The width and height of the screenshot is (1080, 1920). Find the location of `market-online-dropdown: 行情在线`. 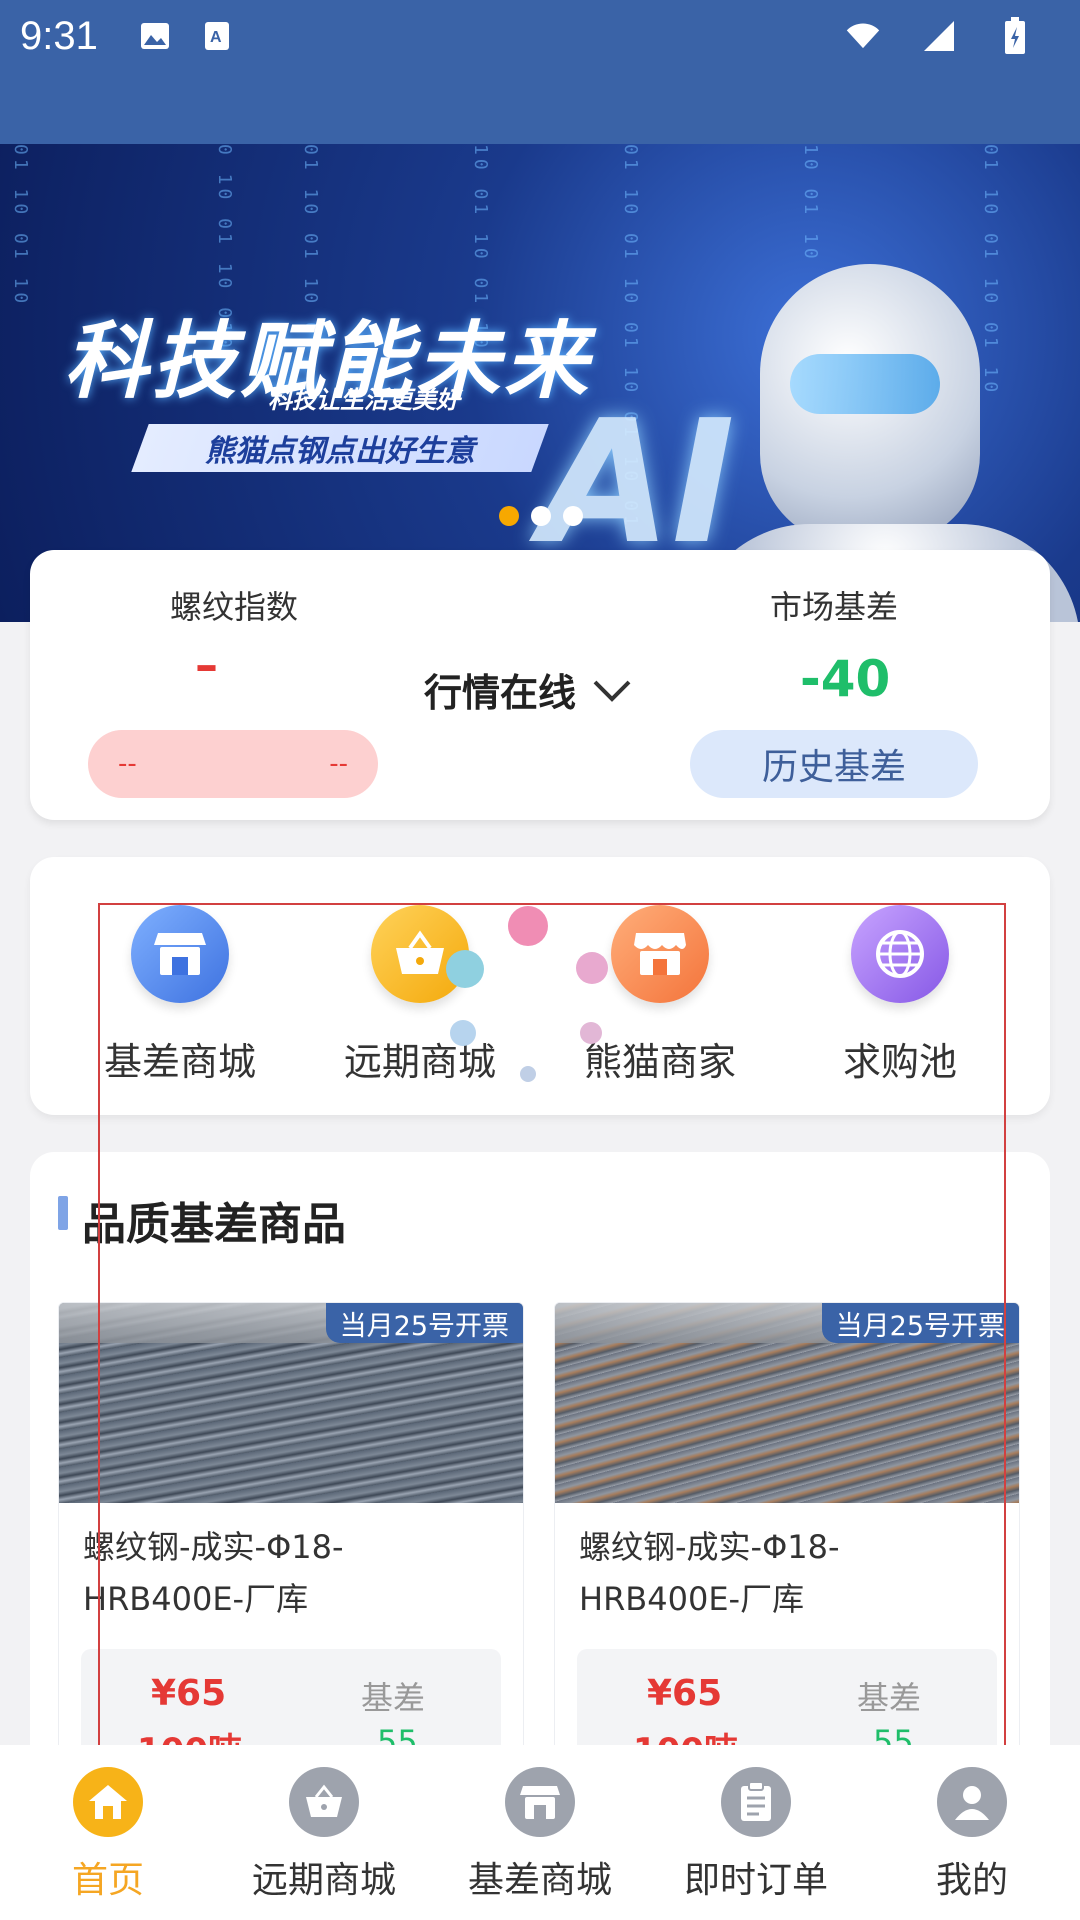

market-online-dropdown: 行情在线 is located at coordinates (528, 689).